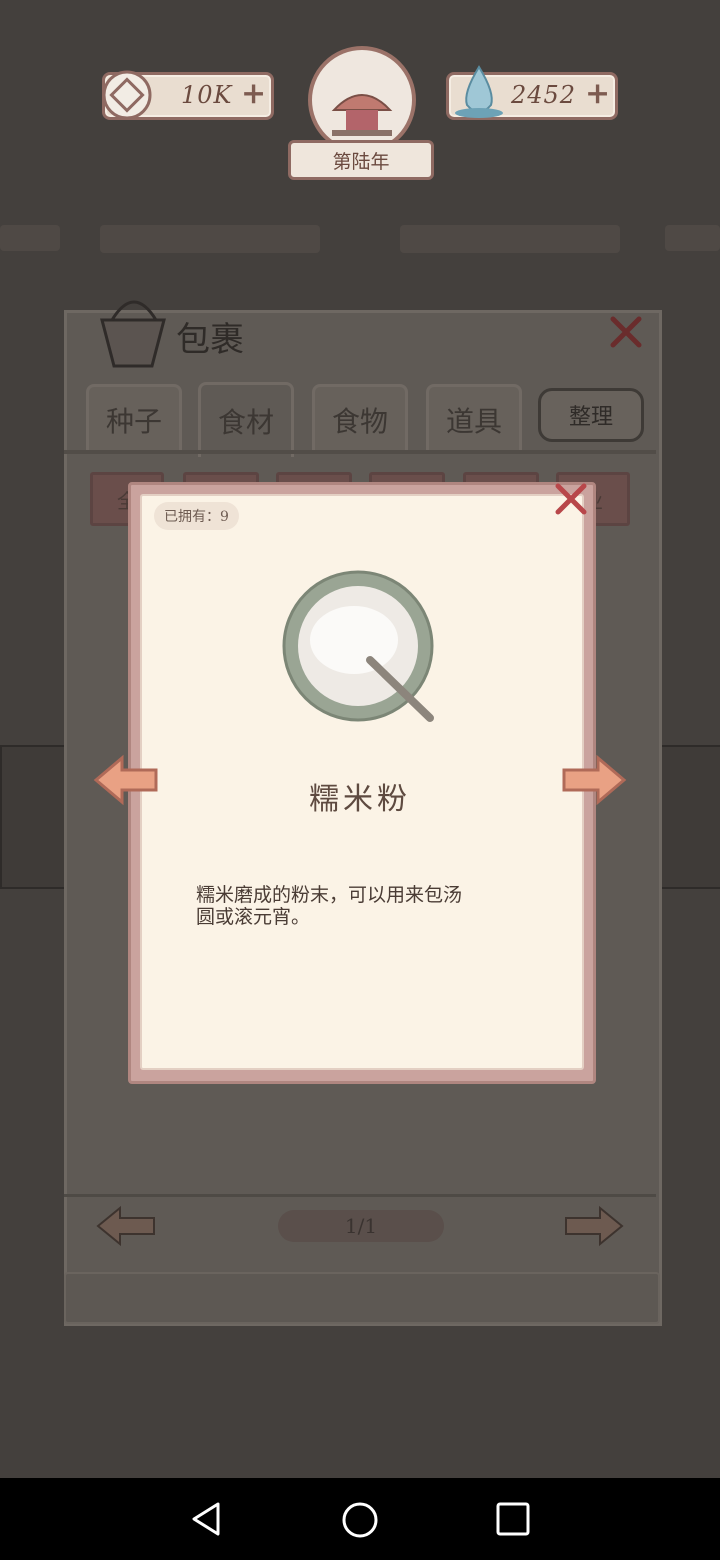 The width and height of the screenshot is (720, 1560). I want to click on bag-bottom-scroll, so click(362, 1298).